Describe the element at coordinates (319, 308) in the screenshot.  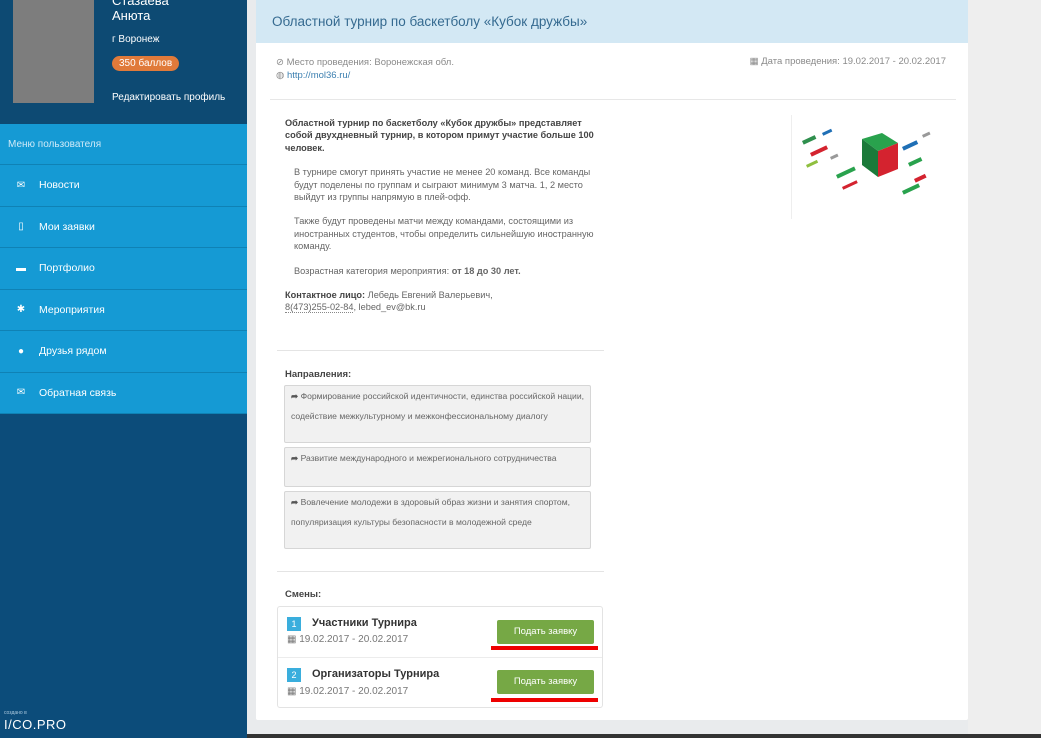
I see `contact-phone: 8(473)255-02-84` at that location.